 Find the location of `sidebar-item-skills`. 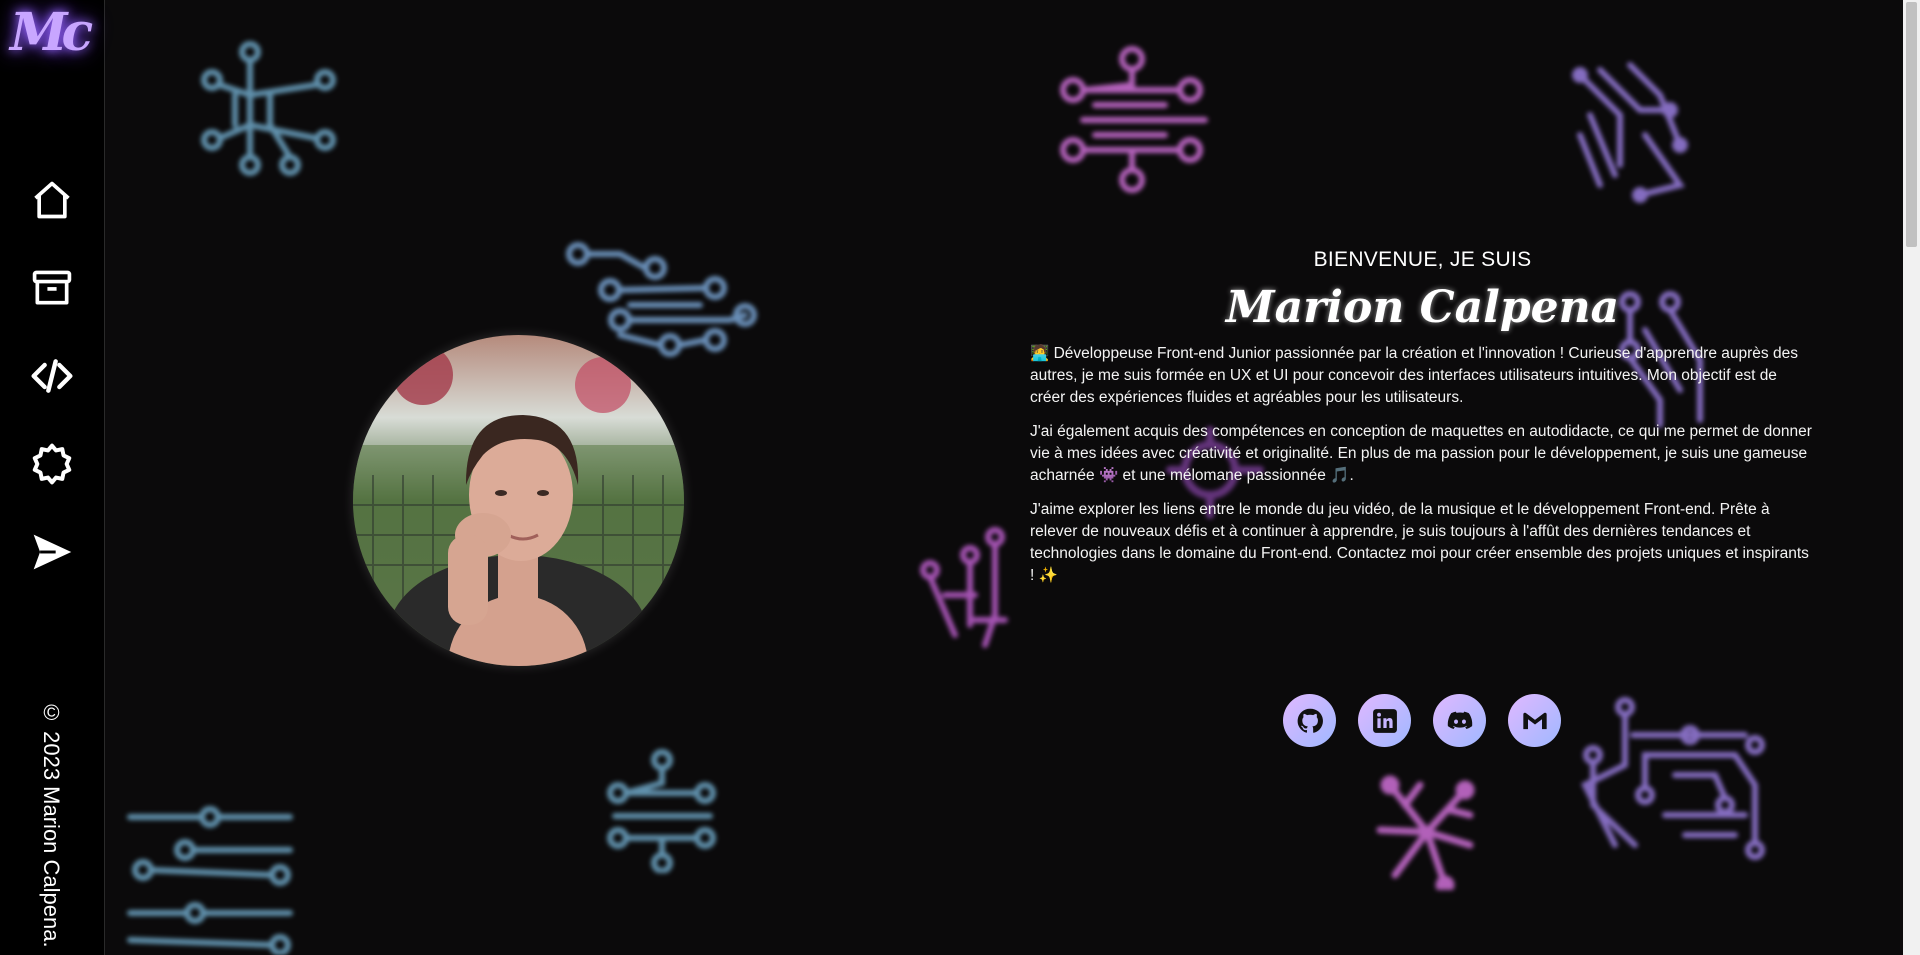

sidebar-item-skills is located at coordinates (52, 376).